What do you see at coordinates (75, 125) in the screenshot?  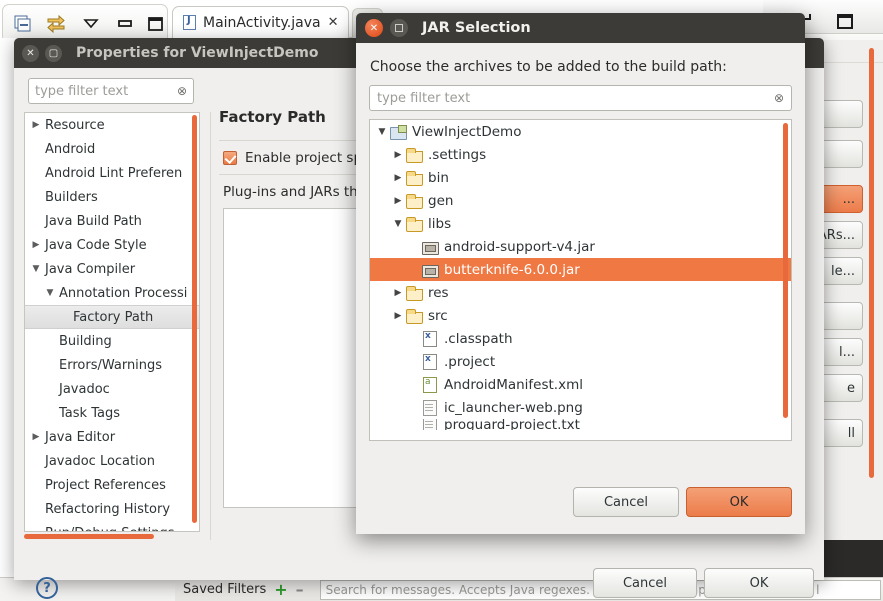 I see `preferences-tree-item-label: Resource` at bounding box center [75, 125].